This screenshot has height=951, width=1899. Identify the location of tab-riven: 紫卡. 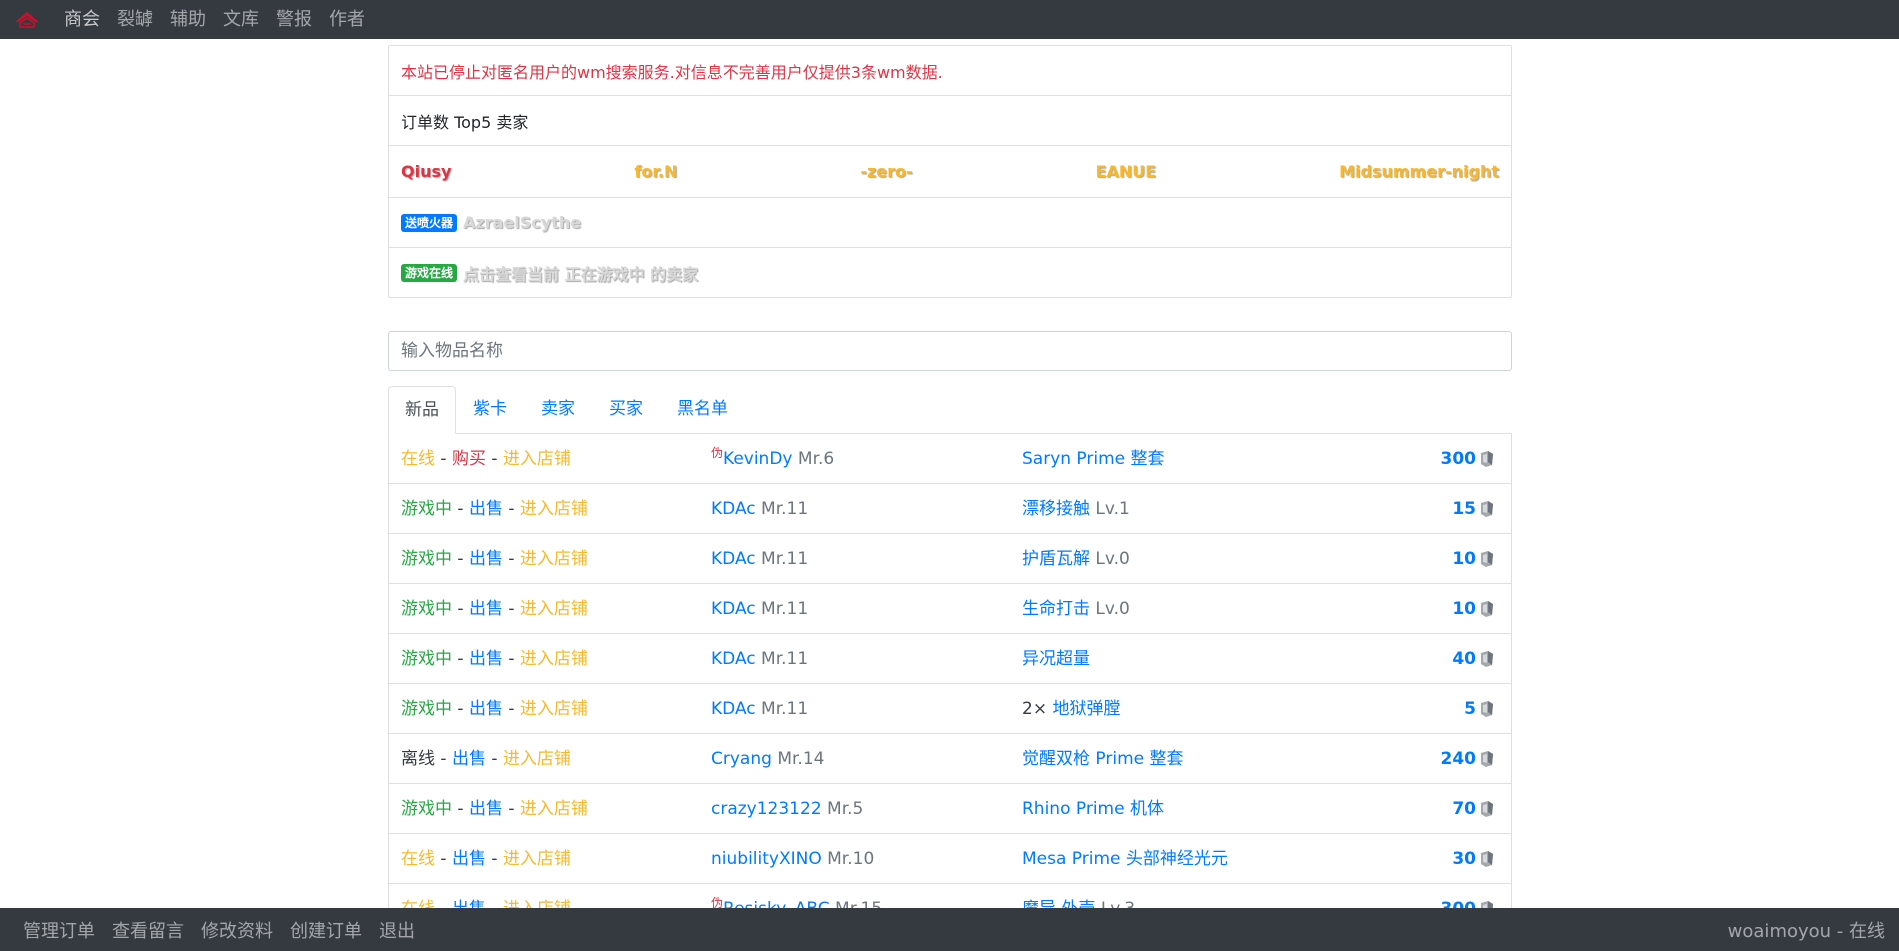
(490, 409).